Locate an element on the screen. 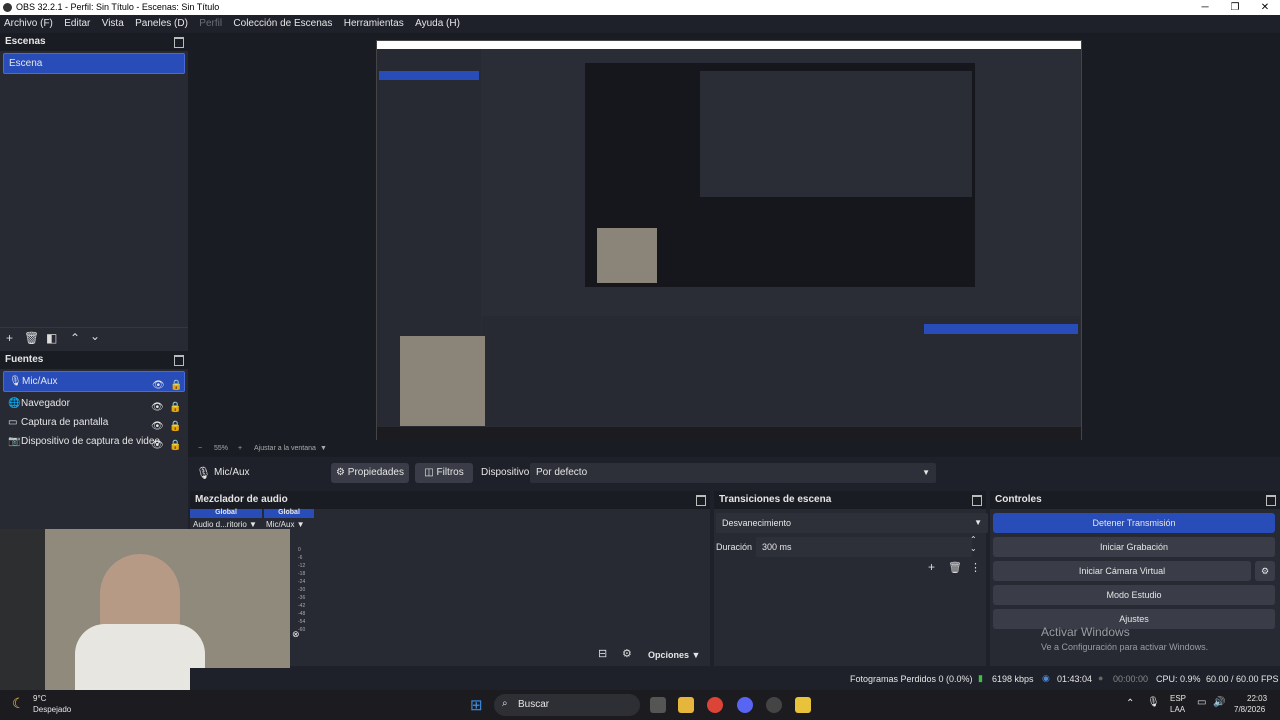 This screenshot has height=720, width=1280. activate-windows-subtitle: Ve a Configuración para activar Windows. is located at coordinates (1125, 647).